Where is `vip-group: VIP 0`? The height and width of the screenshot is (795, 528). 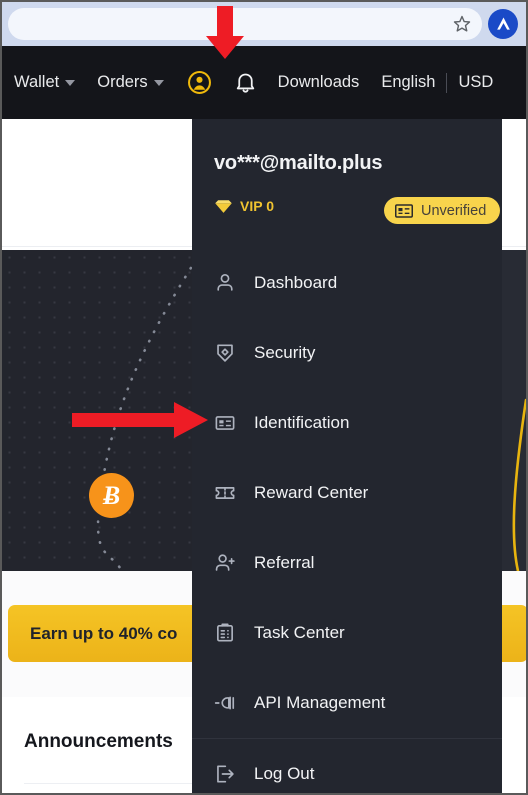
vip-group: VIP 0 is located at coordinates (244, 206).